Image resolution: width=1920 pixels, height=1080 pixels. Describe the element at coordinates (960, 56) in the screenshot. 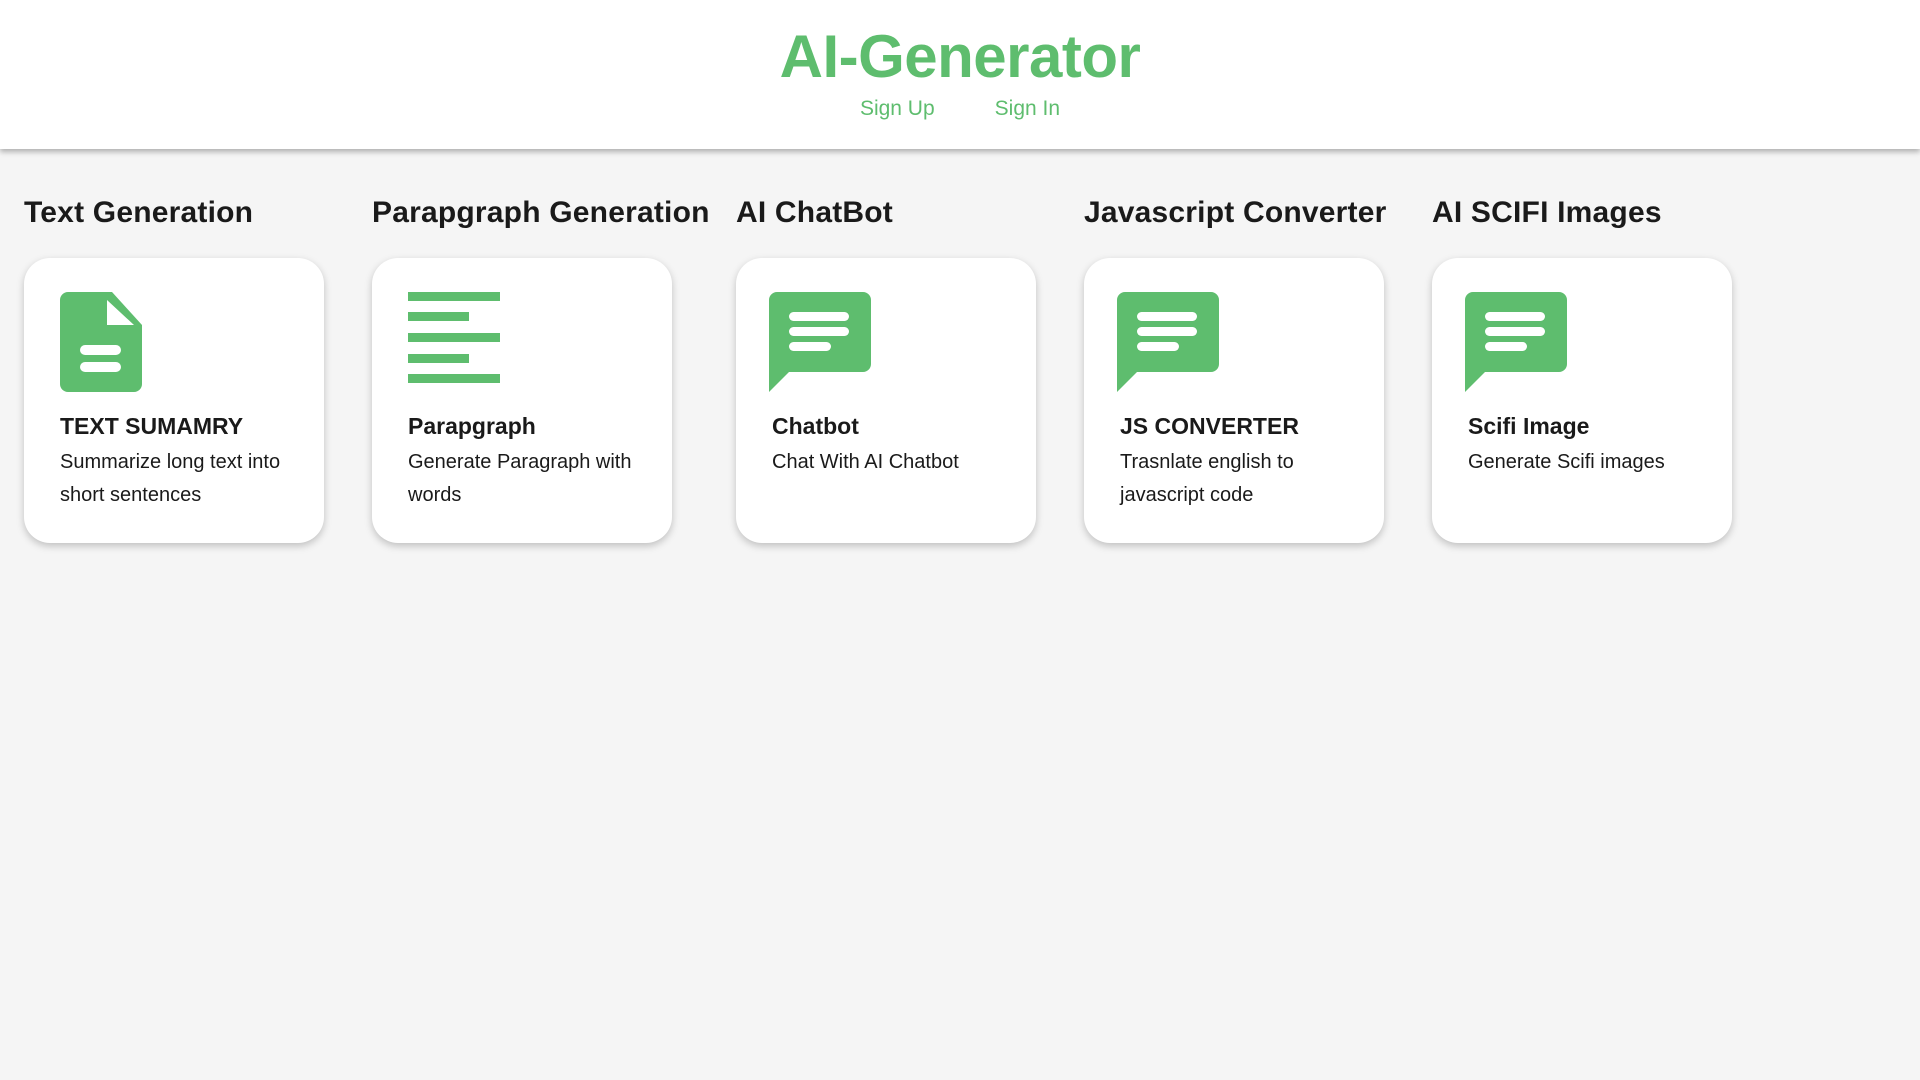

I see `app-title: AI-Generator` at that location.